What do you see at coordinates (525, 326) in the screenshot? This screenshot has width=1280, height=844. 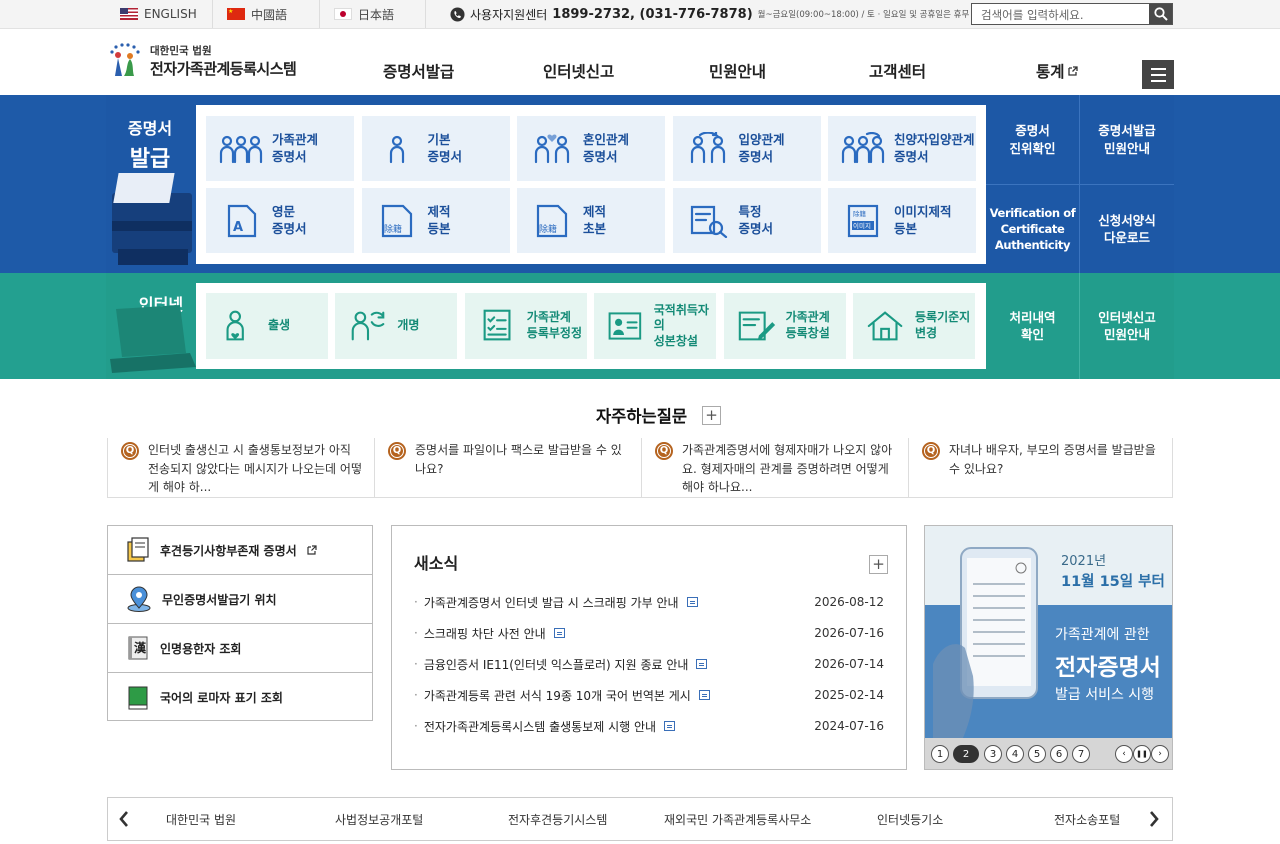 I see `report-card: 가족관계 등록부정정` at bounding box center [525, 326].